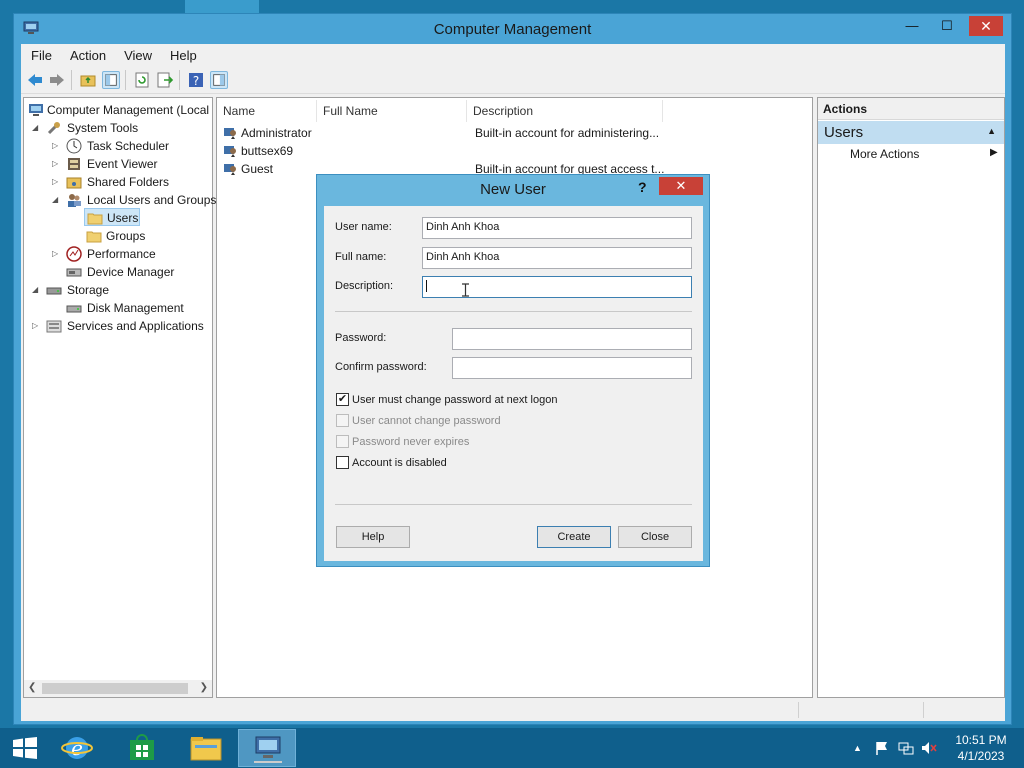  What do you see at coordinates (361, 257) in the screenshot?
I see `fullname-label: Full name:` at bounding box center [361, 257].